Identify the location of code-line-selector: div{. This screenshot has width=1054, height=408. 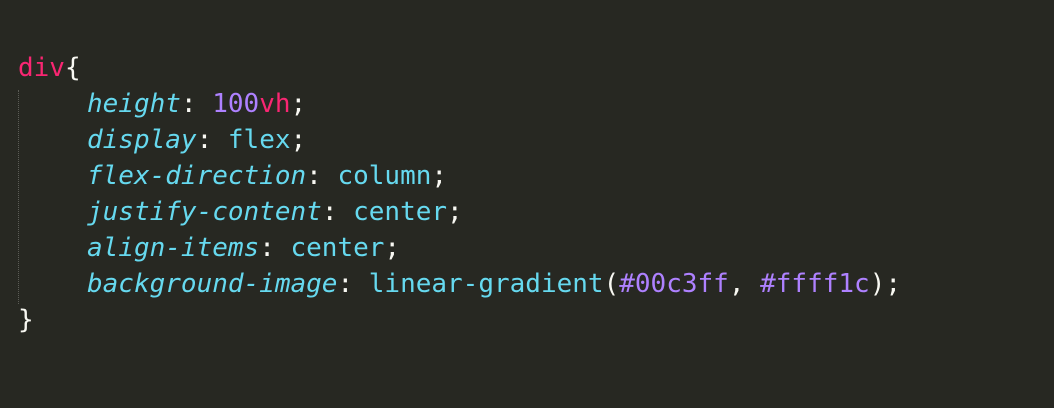
(49, 68).